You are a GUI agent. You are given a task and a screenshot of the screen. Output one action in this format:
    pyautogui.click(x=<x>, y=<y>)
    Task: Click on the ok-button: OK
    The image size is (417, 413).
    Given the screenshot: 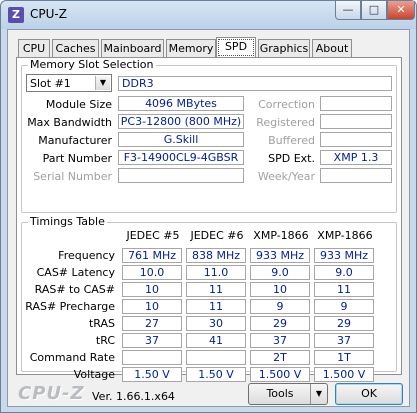 What is the action you would take?
    pyautogui.click(x=369, y=394)
    